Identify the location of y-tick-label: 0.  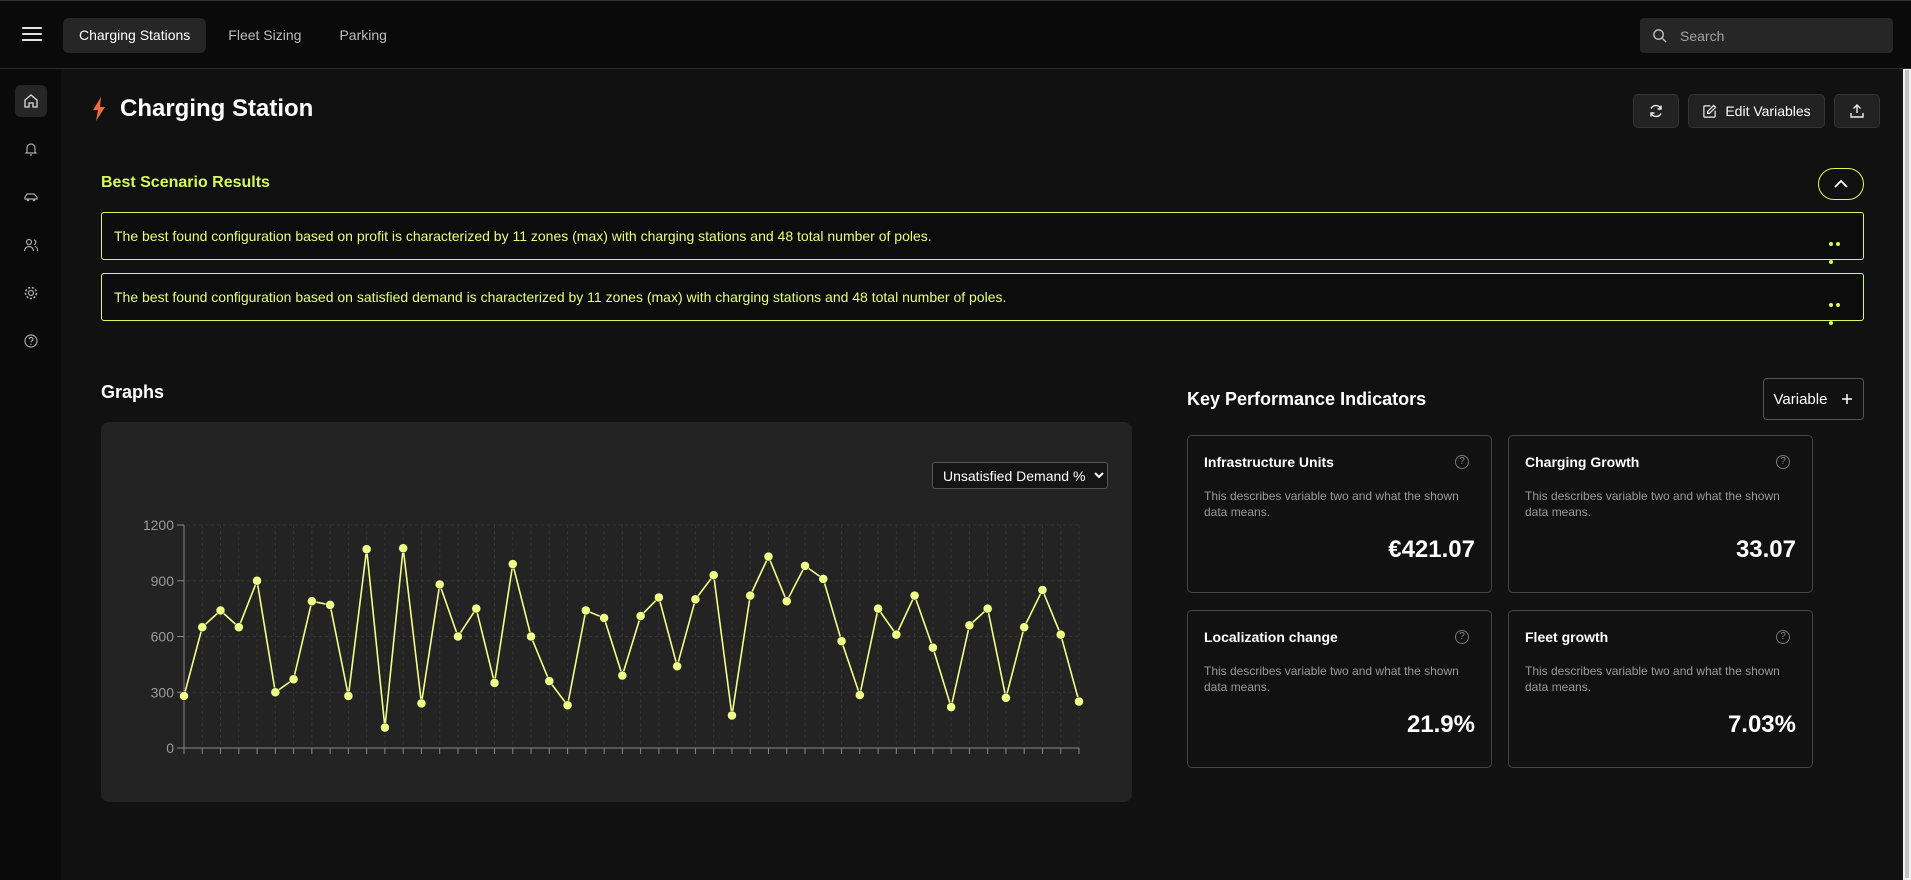
(170, 748).